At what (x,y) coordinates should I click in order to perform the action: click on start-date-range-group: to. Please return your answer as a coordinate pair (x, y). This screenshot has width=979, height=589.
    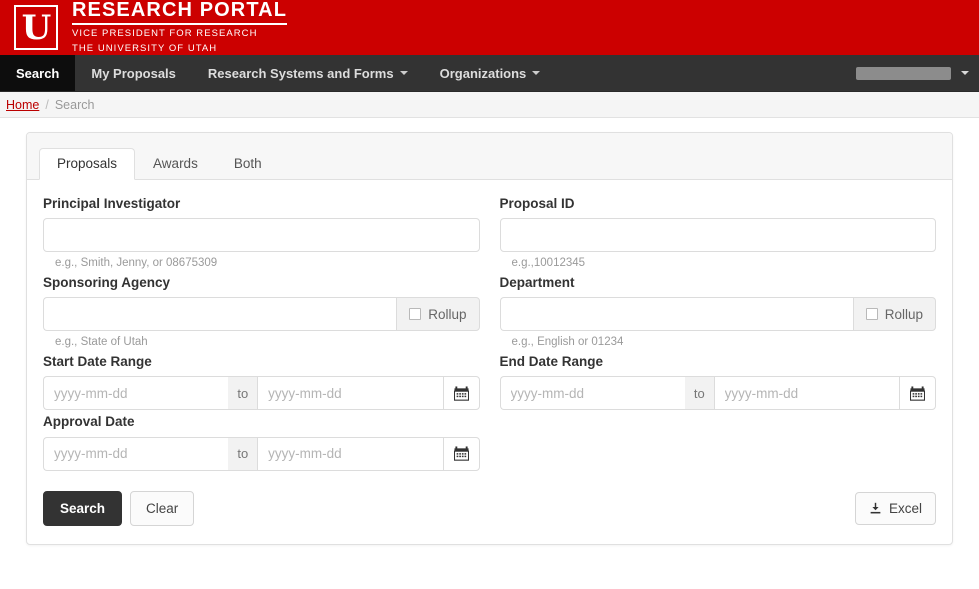
    Looking at the image, I should click on (261, 393).